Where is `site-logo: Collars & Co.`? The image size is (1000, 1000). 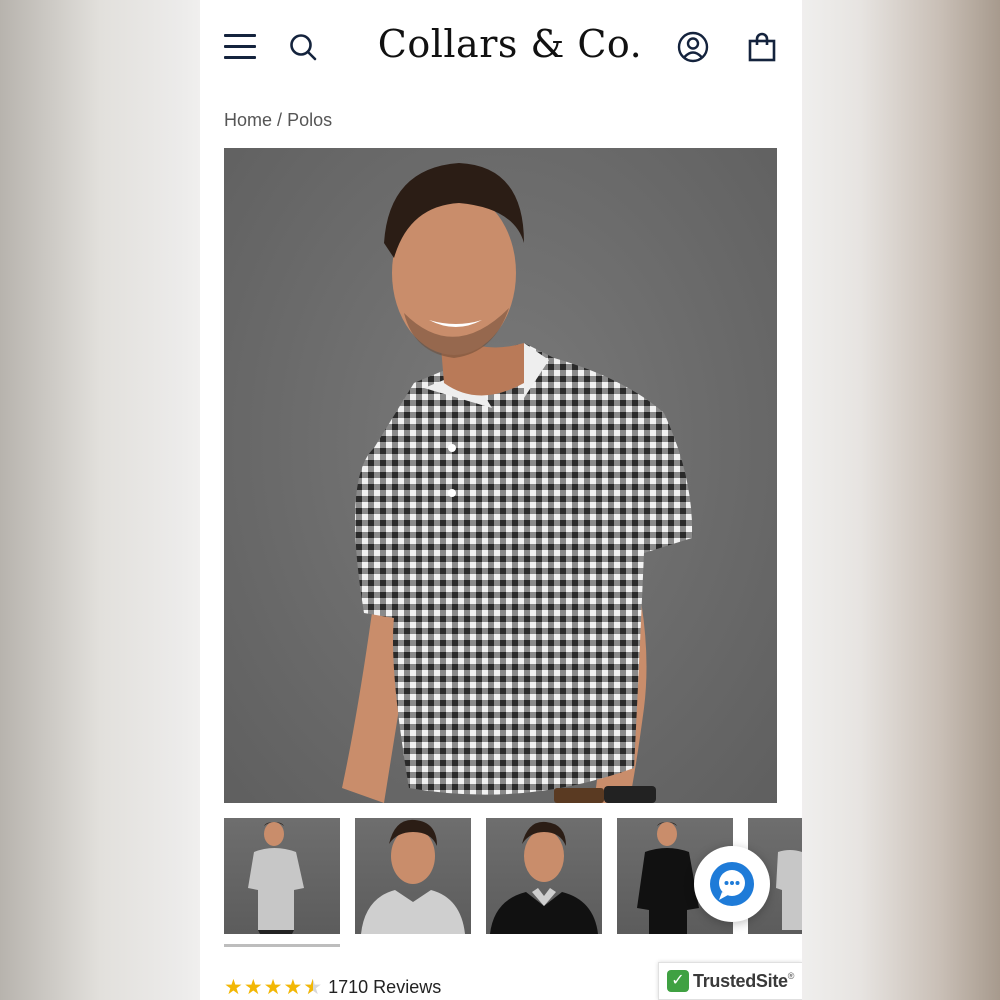 site-logo: Collars & Co. is located at coordinates (510, 44).